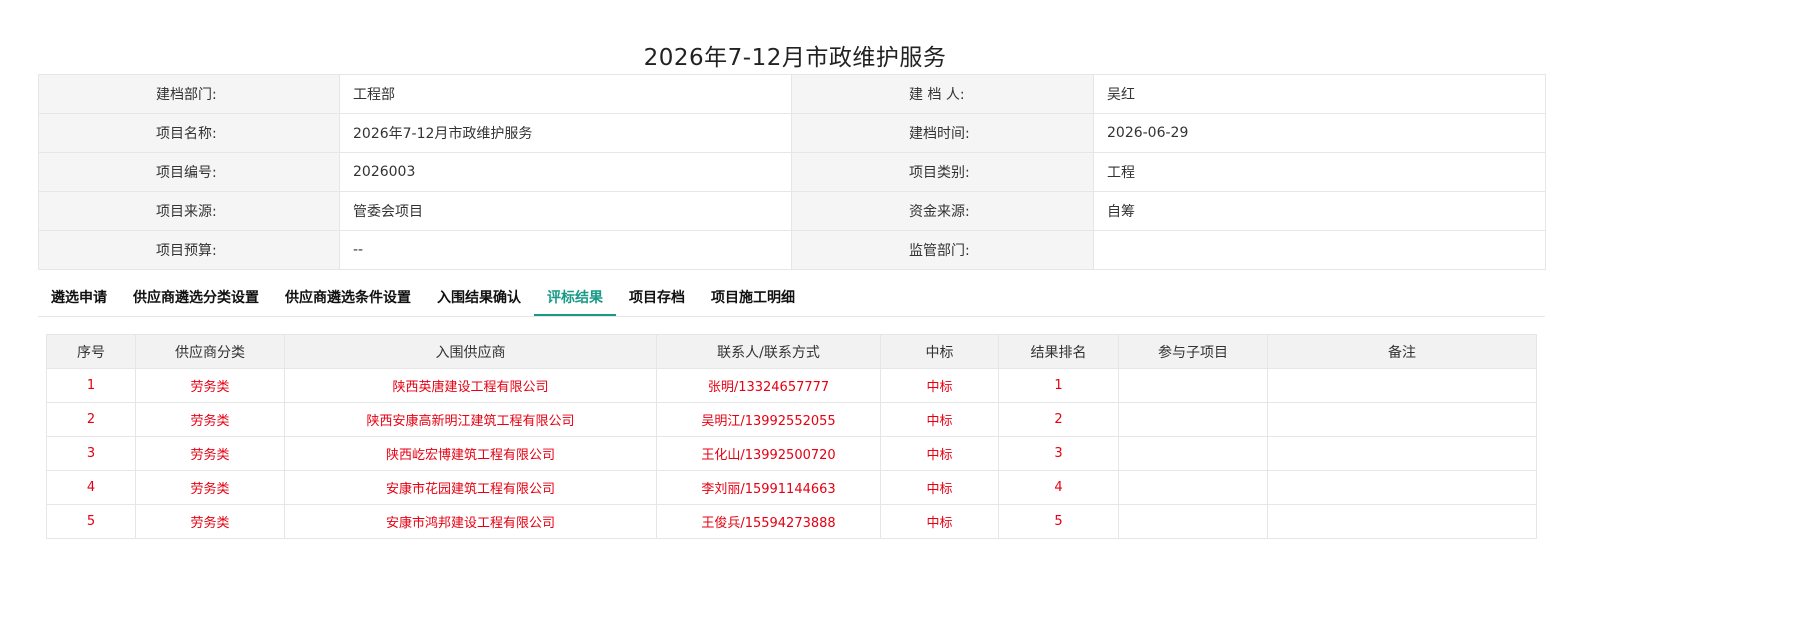 The width and height of the screenshot is (1798, 643). What do you see at coordinates (565, 94) in the screenshot?
I see `info-value-department: 工程部` at bounding box center [565, 94].